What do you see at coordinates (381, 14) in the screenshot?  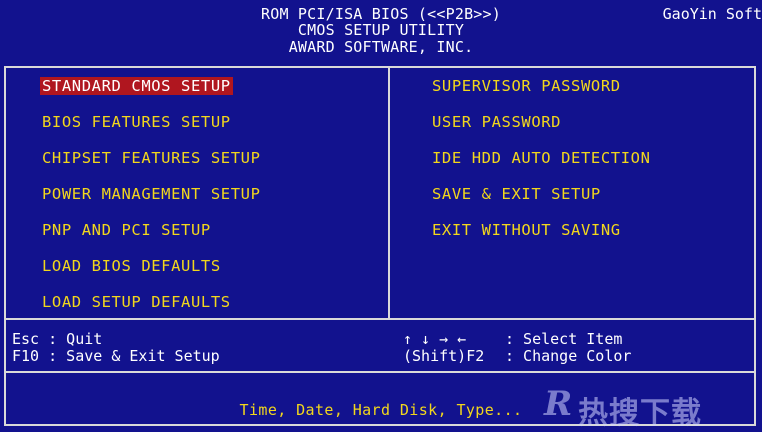 I see `bios-title-line1: ROM PCI/ISA BIOS (<<P2B>>)` at bounding box center [381, 14].